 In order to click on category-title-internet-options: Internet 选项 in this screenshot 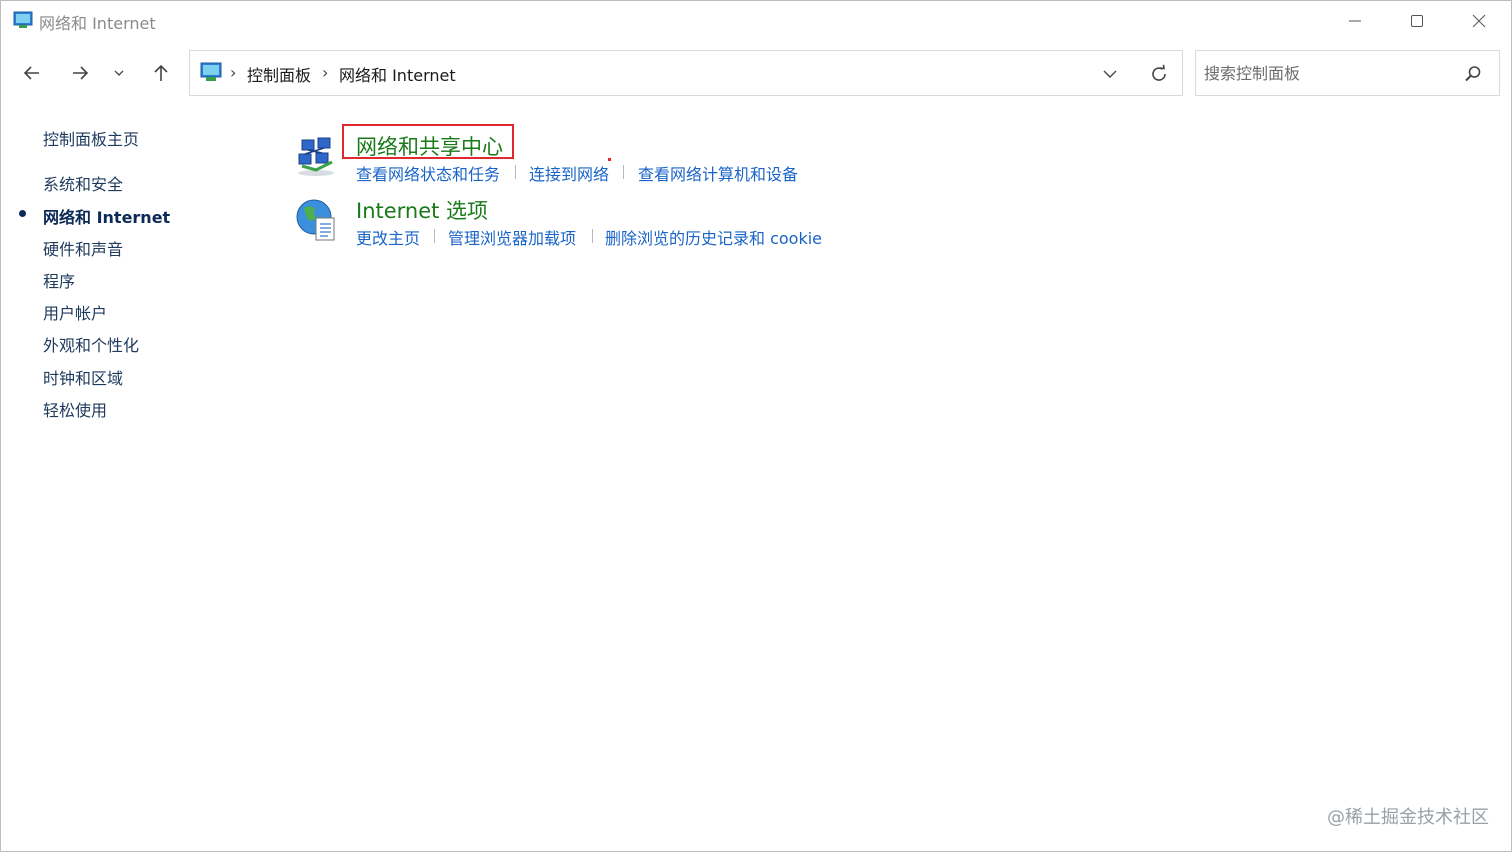, I will do `click(422, 210)`.